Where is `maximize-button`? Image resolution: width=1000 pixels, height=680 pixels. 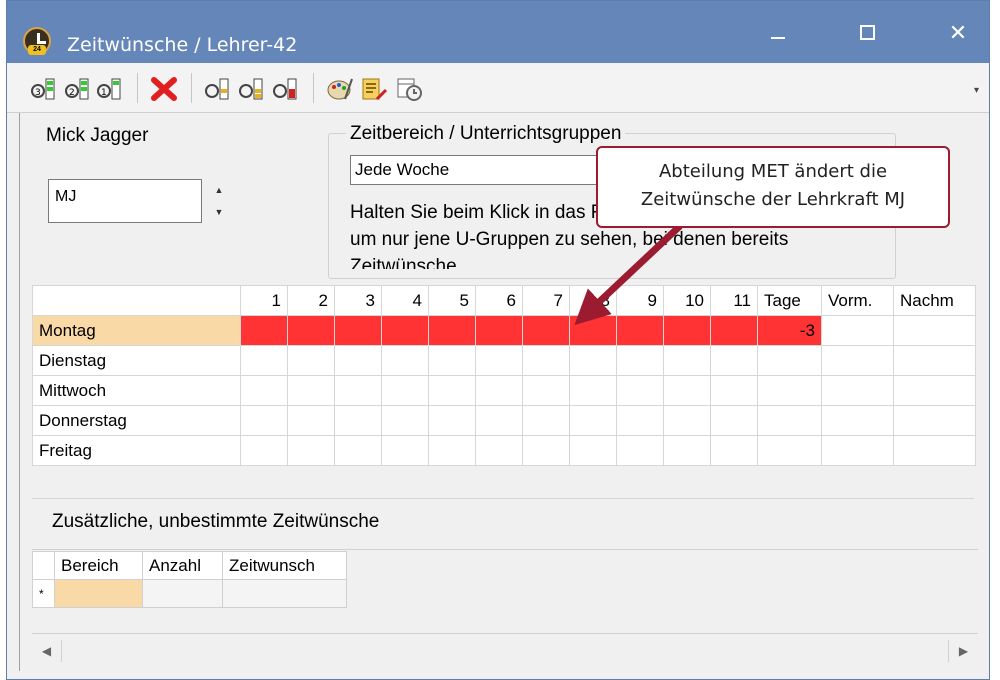
maximize-button is located at coordinates (868, 33).